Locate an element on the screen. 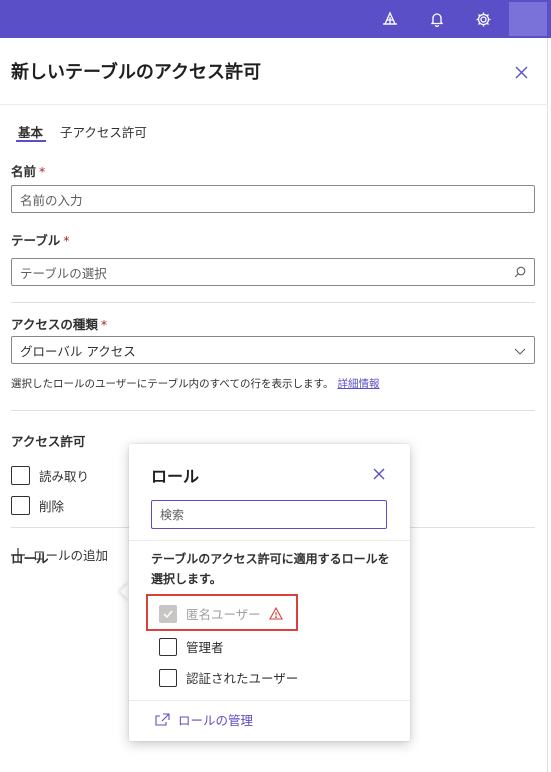 The width and height of the screenshot is (551, 772). top-bar is located at coordinates (275, 19).